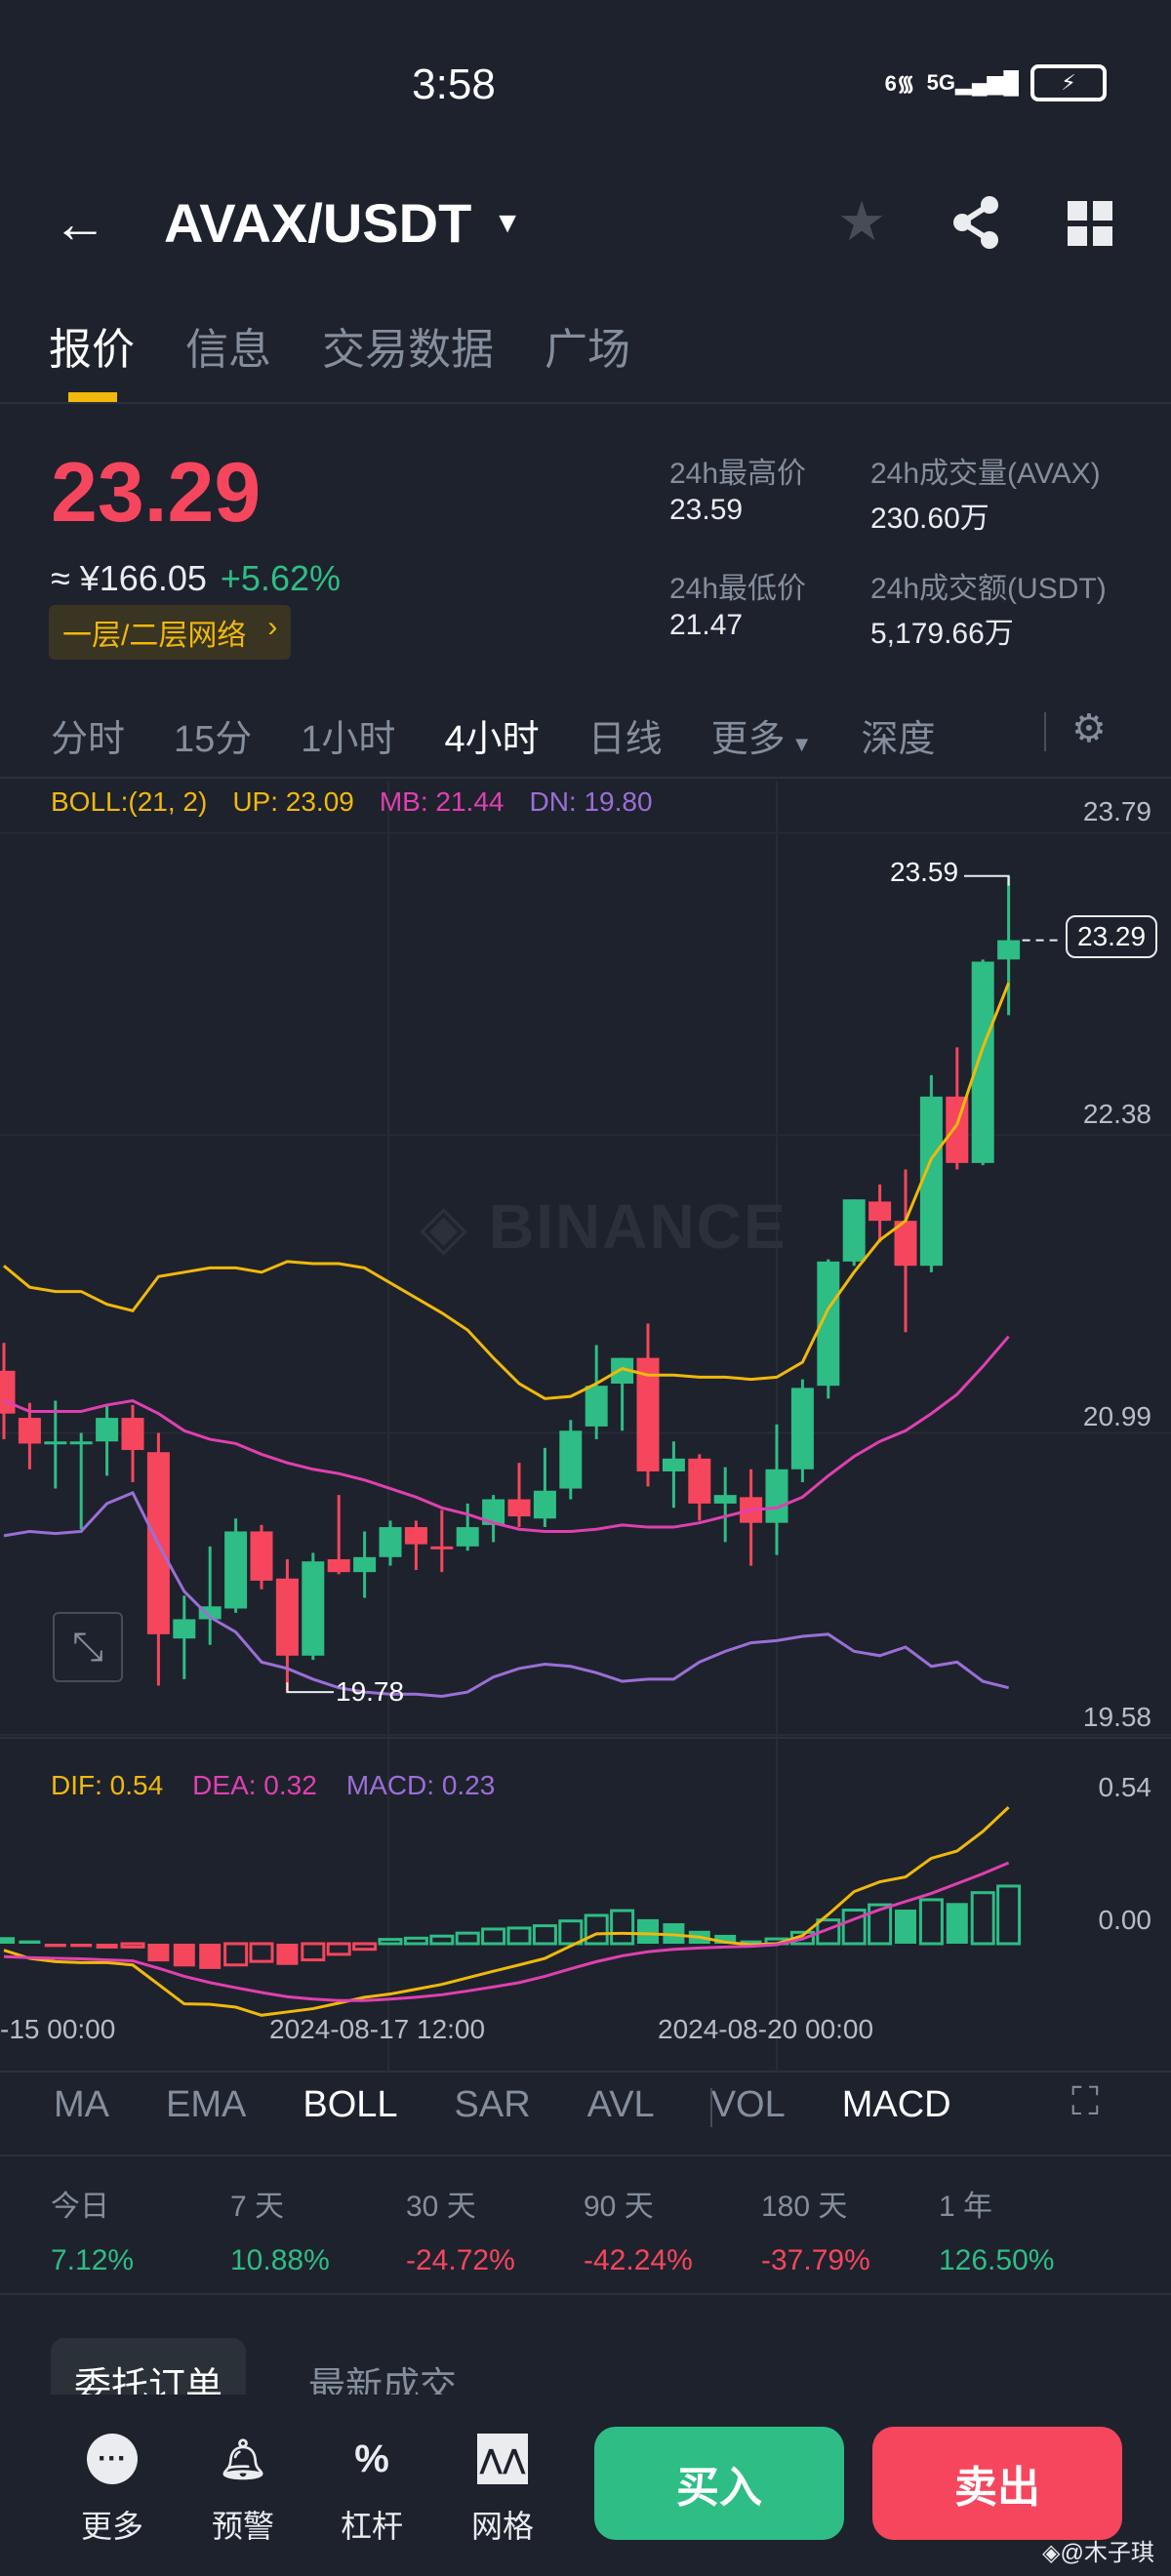  I want to click on ind-macd: MACD, so click(896, 2105).